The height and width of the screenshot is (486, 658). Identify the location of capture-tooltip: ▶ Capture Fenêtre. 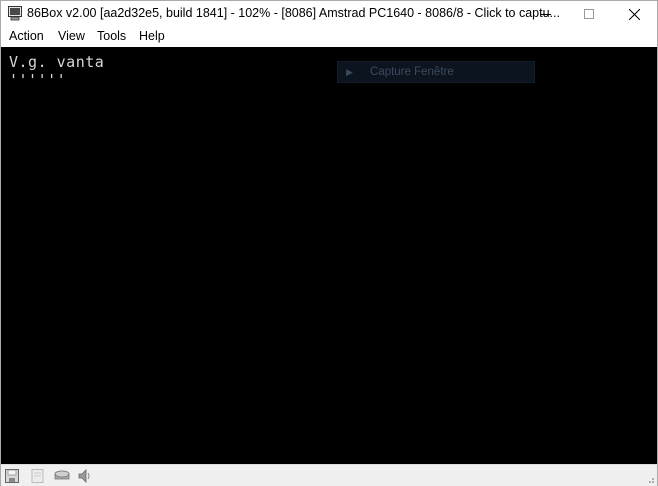
(436, 72).